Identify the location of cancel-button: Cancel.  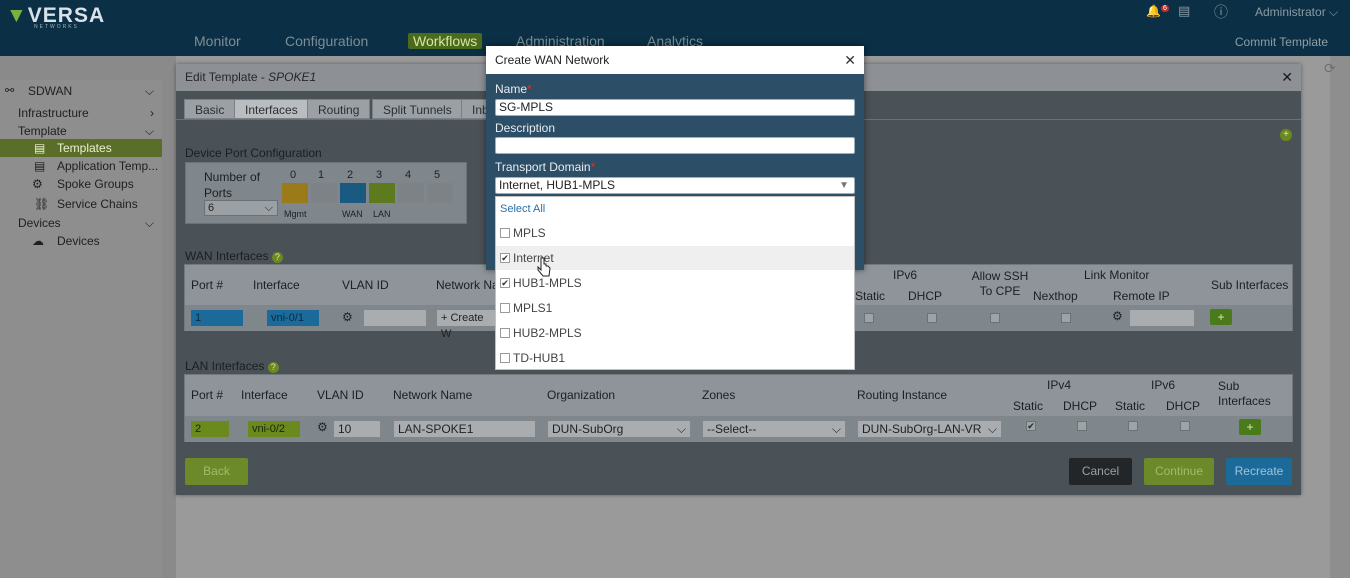
(1100, 471).